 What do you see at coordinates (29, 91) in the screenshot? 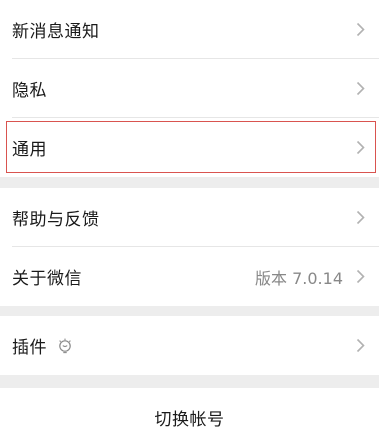
I see `row-label: 隐私` at bounding box center [29, 91].